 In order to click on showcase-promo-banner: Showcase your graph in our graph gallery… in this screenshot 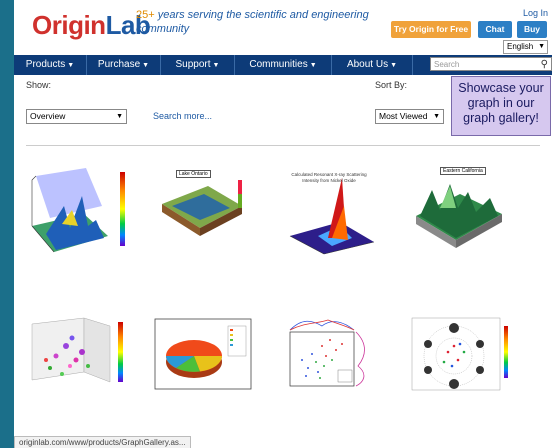, I will do `click(501, 106)`.